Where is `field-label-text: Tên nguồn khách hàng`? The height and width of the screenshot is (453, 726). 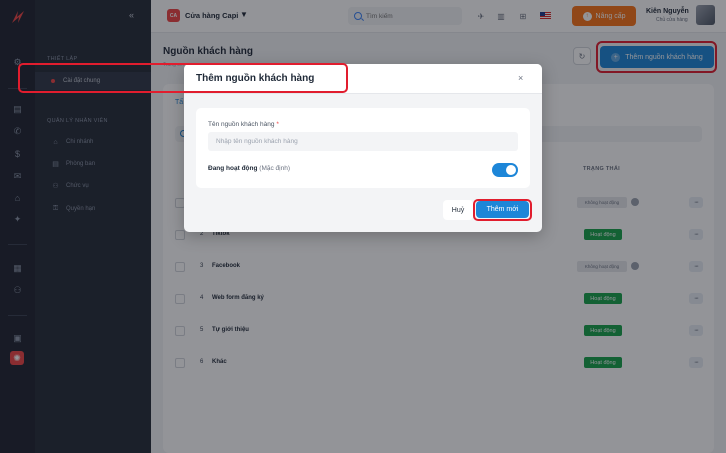
field-label-text: Tên nguồn khách hàng is located at coordinates (241, 124).